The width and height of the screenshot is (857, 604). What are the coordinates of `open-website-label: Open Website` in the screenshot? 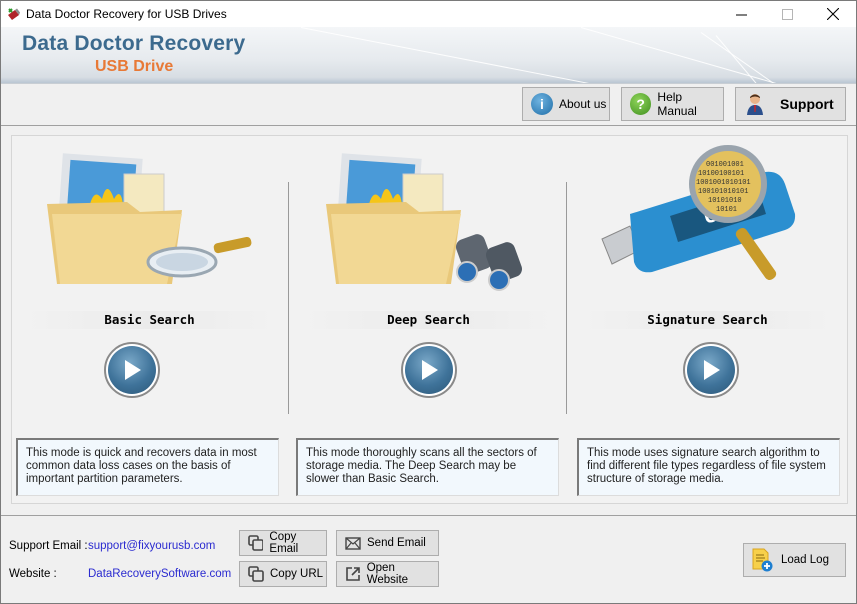 It's located at (387, 574).